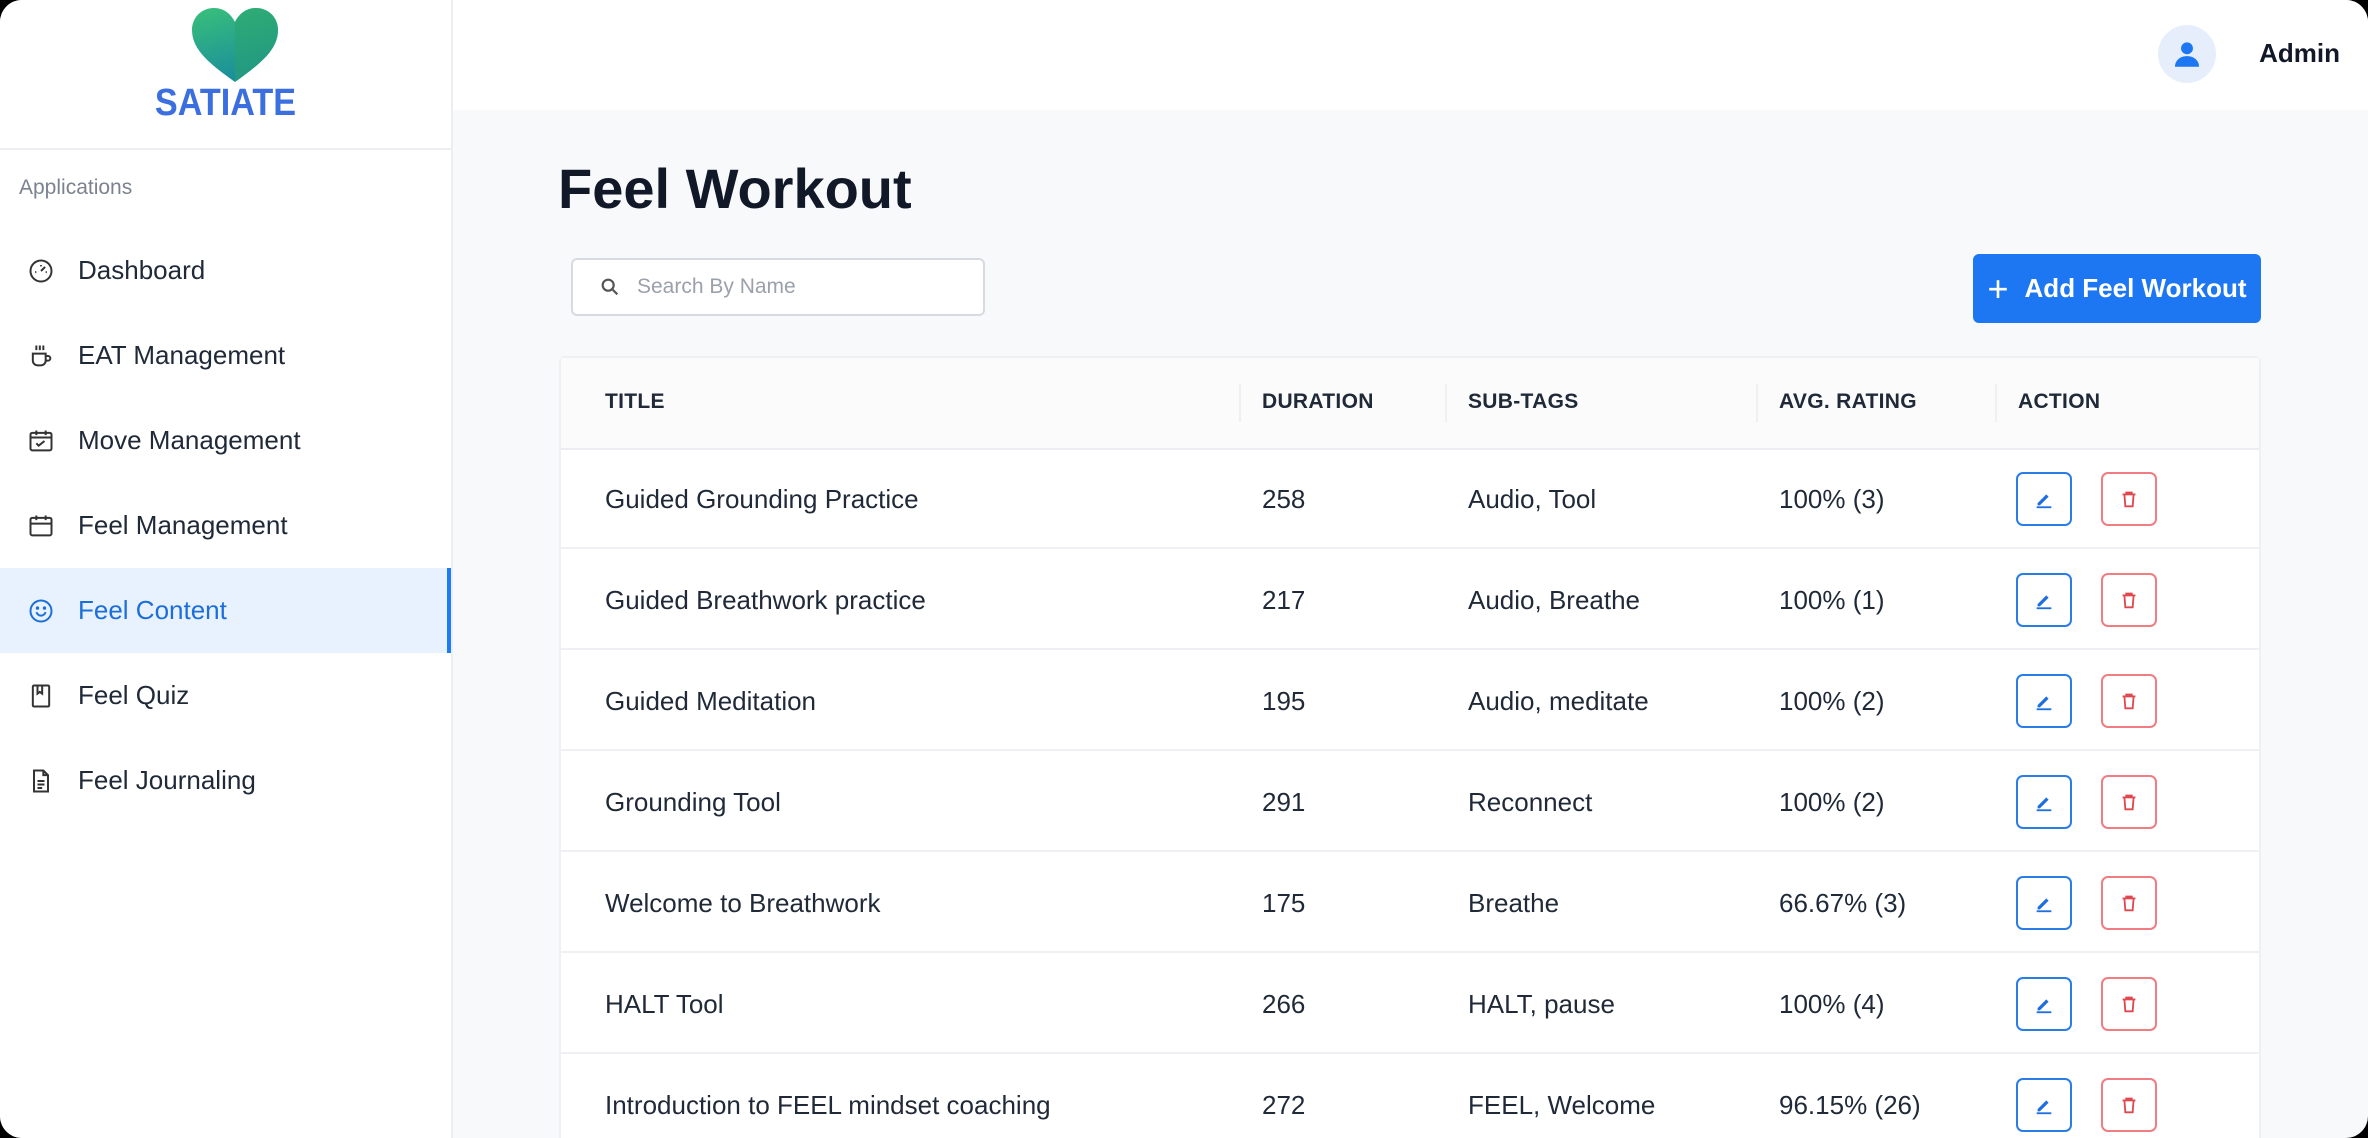 Image resolution: width=2368 pixels, height=1138 pixels. What do you see at coordinates (41, 356) in the screenshot?
I see `coffee-cup-icon` at bounding box center [41, 356].